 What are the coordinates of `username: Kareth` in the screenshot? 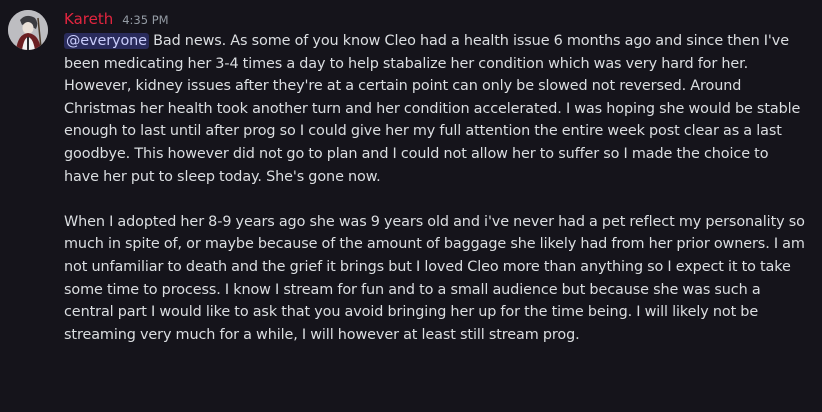 It's located at (88, 19).